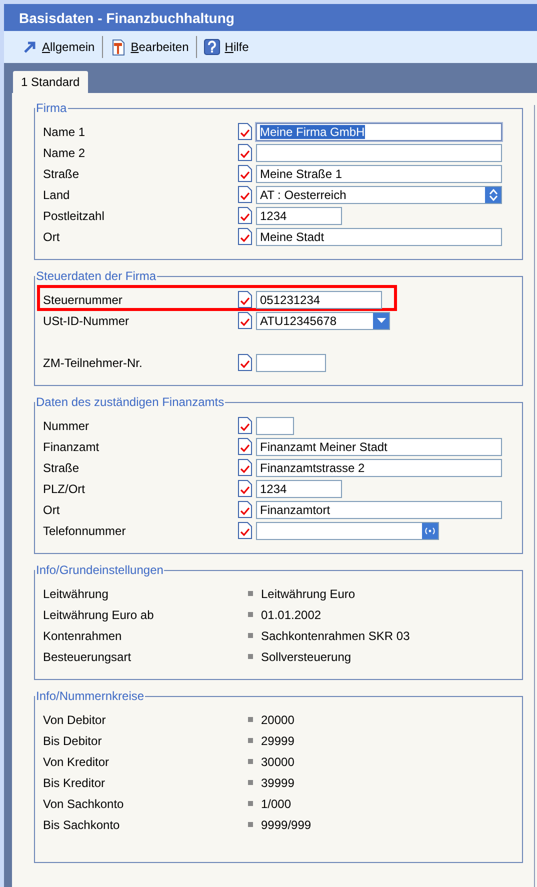 This screenshot has height=887, width=537. I want to click on toolbar-button: Hilfe, so click(226, 47).